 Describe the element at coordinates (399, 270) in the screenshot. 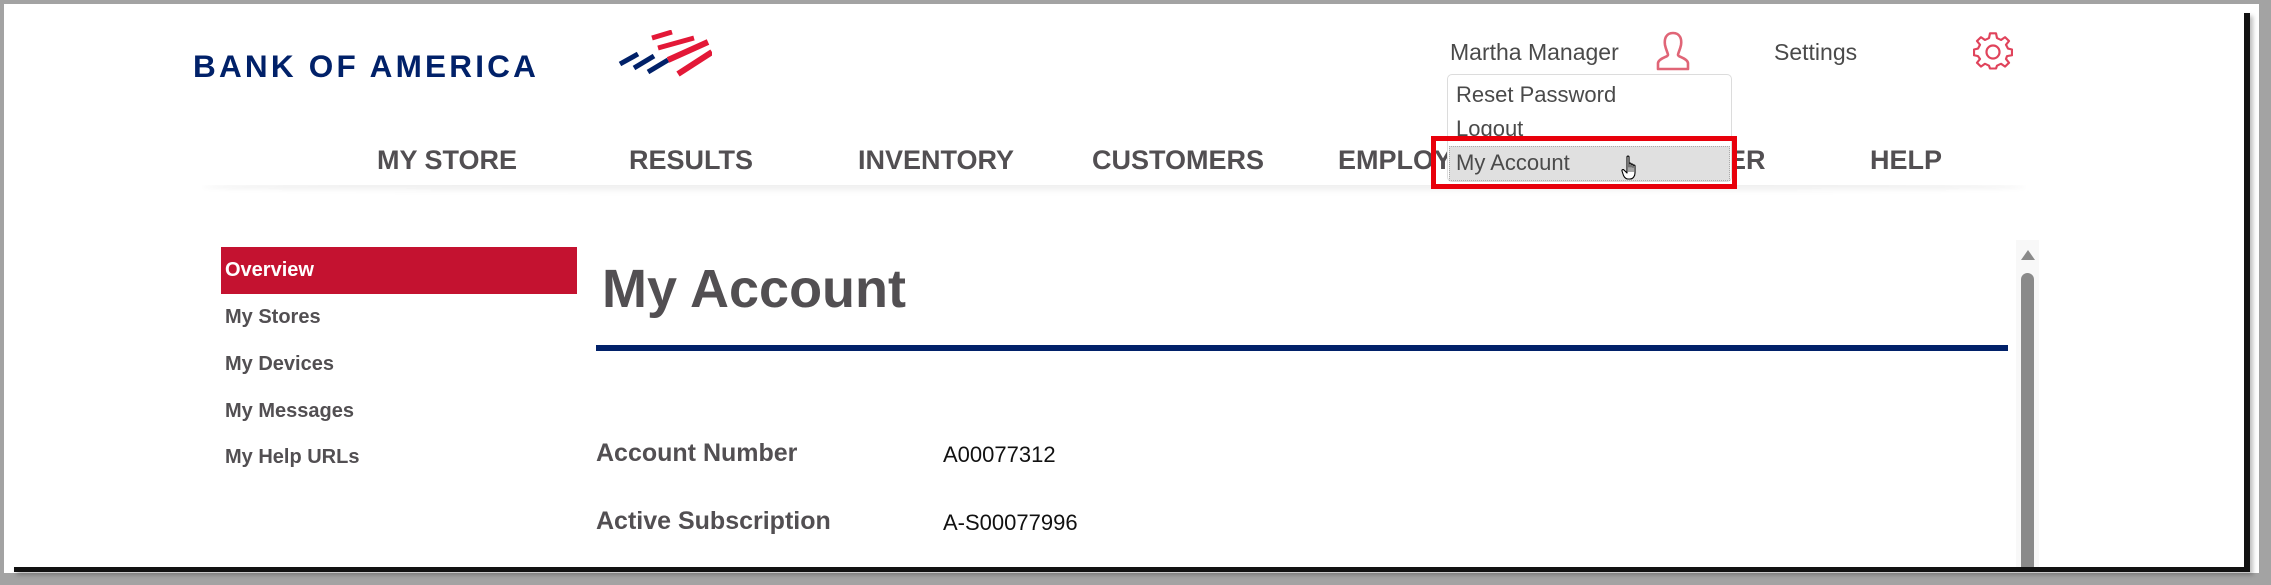

I see `sidebar-item-overview: Overview` at that location.